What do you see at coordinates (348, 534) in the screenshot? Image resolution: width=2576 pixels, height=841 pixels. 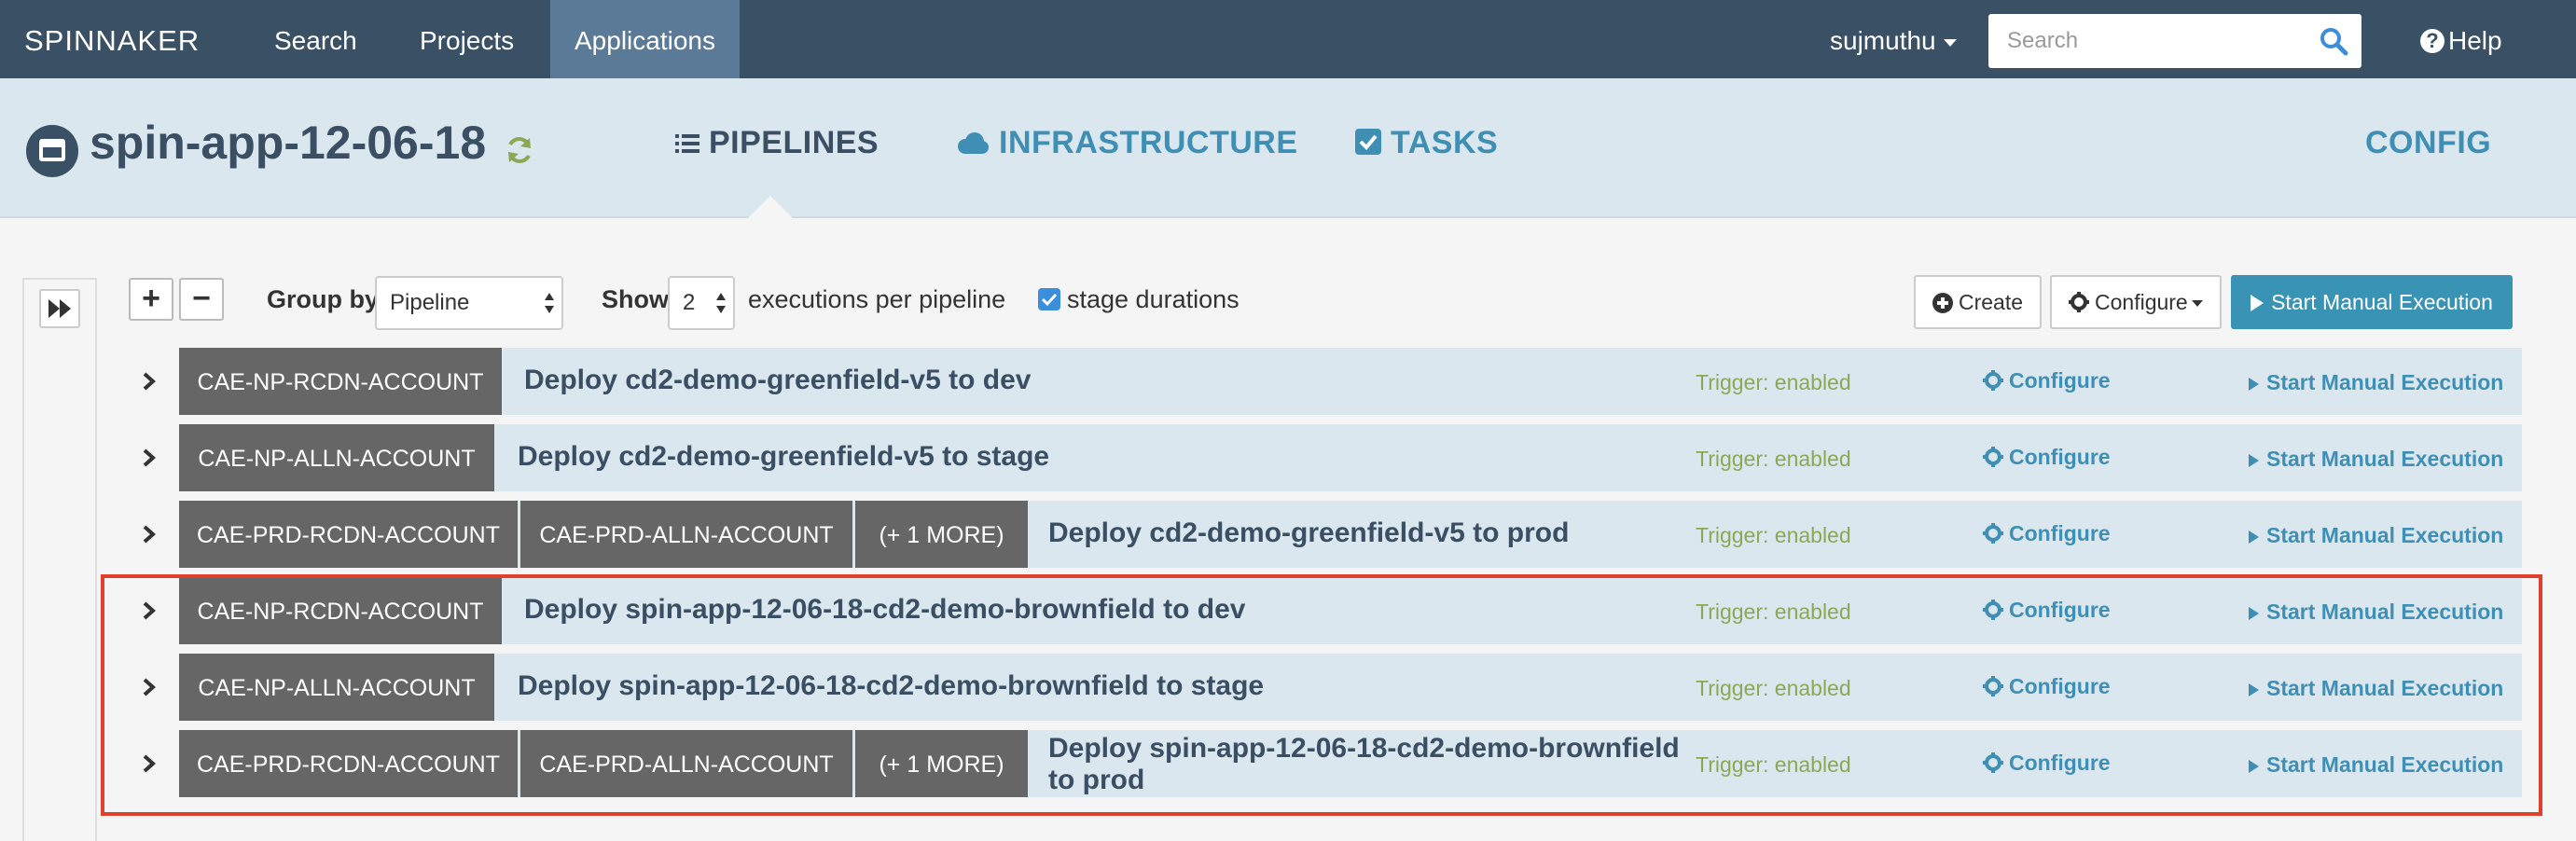 I see `account-tag: CAE-PRD-RCDN-ACCOUNT` at bounding box center [348, 534].